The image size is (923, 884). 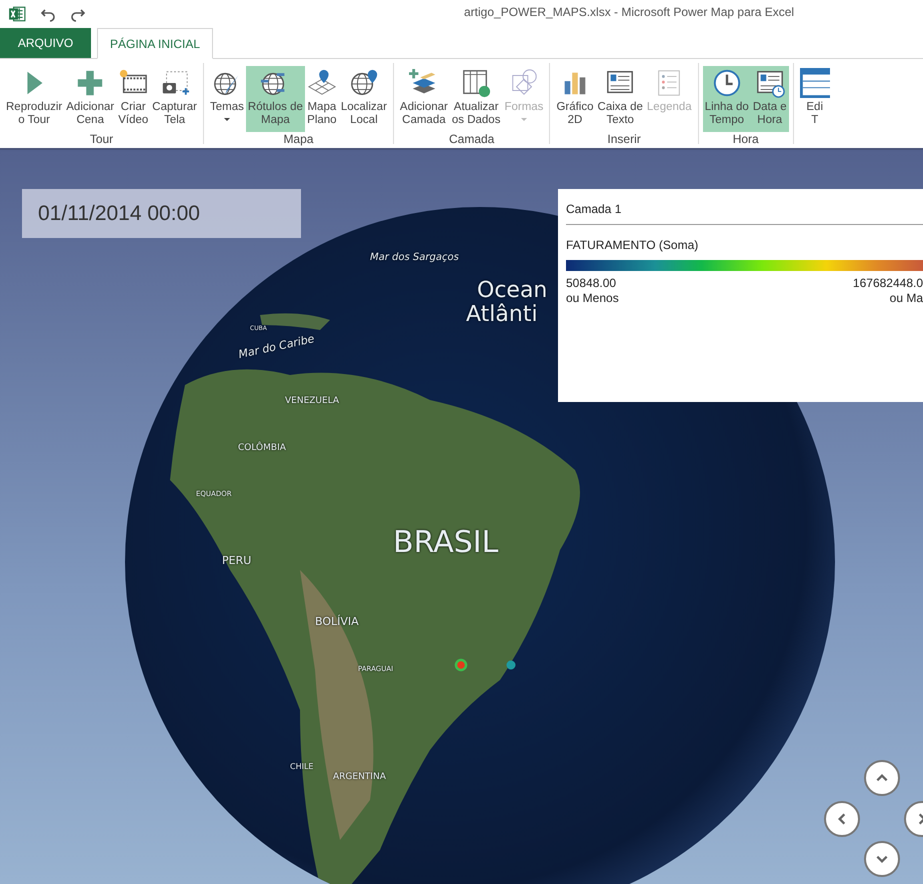 What do you see at coordinates (321, 99) in the screenshot?
I see `ribbon-button: Mapa Plano` at bounding box center [321, 99].